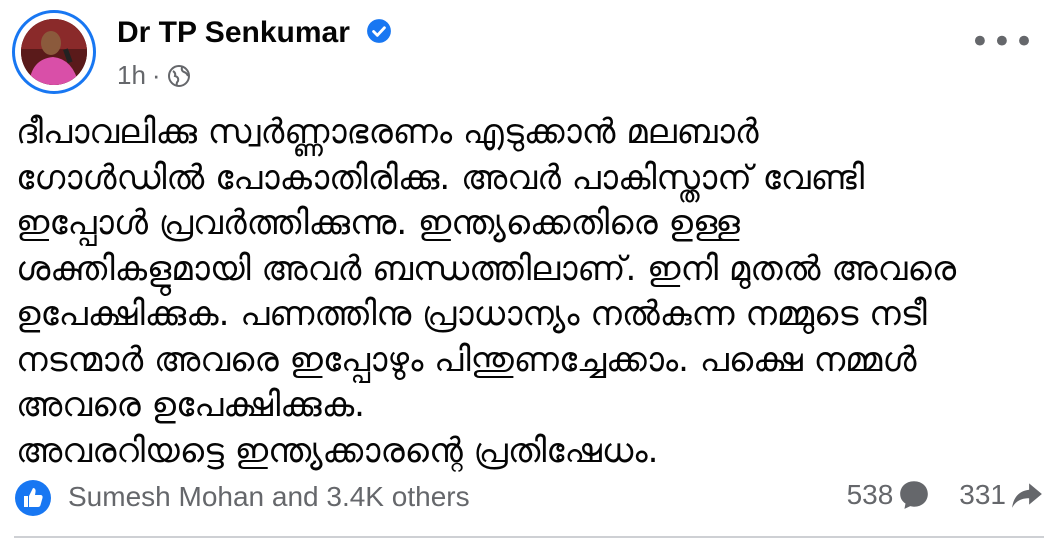  I want to click on author-name-text: Dr TP Senkumar, so click(233, 32).